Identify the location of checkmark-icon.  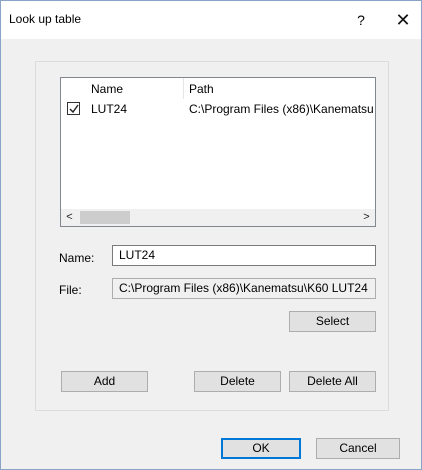
(74, 109).